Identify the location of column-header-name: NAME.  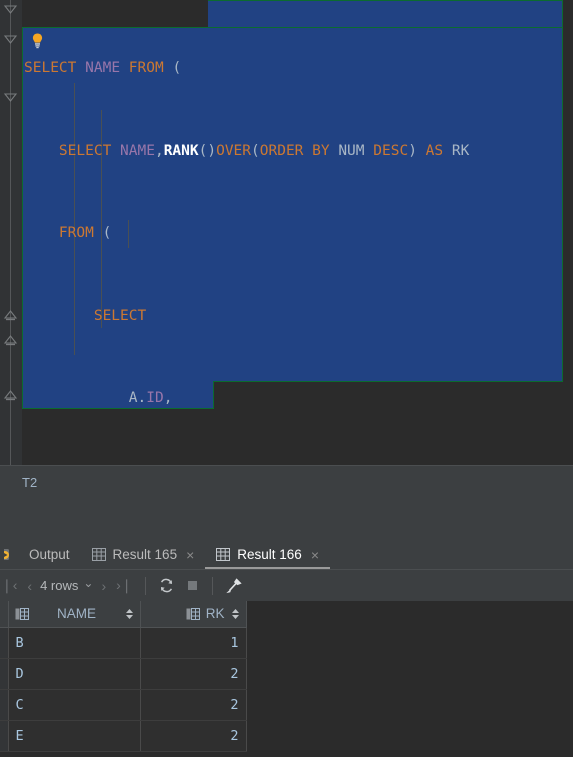
(74, 614).